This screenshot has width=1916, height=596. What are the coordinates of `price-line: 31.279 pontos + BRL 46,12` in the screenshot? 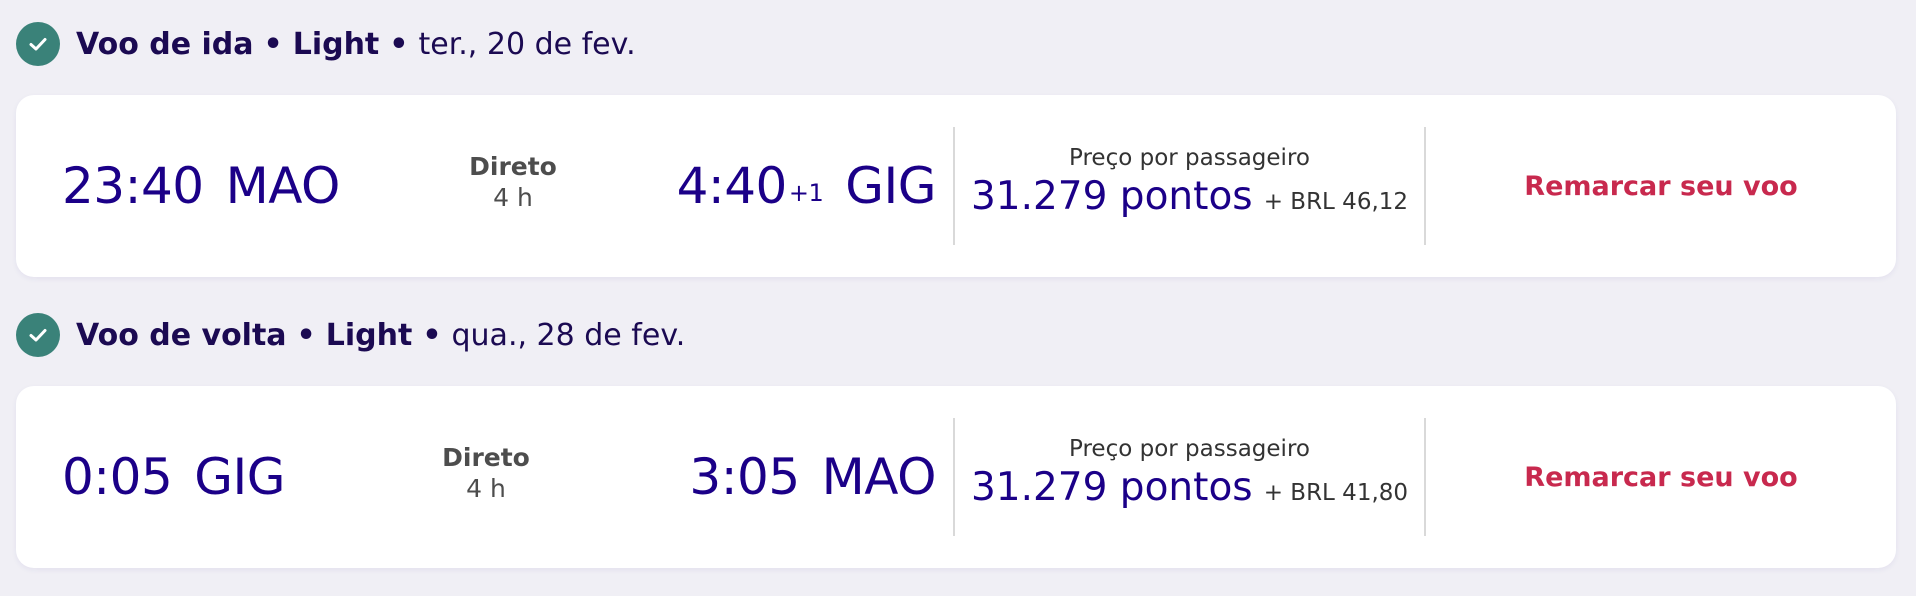 It's located at (1189, 200).